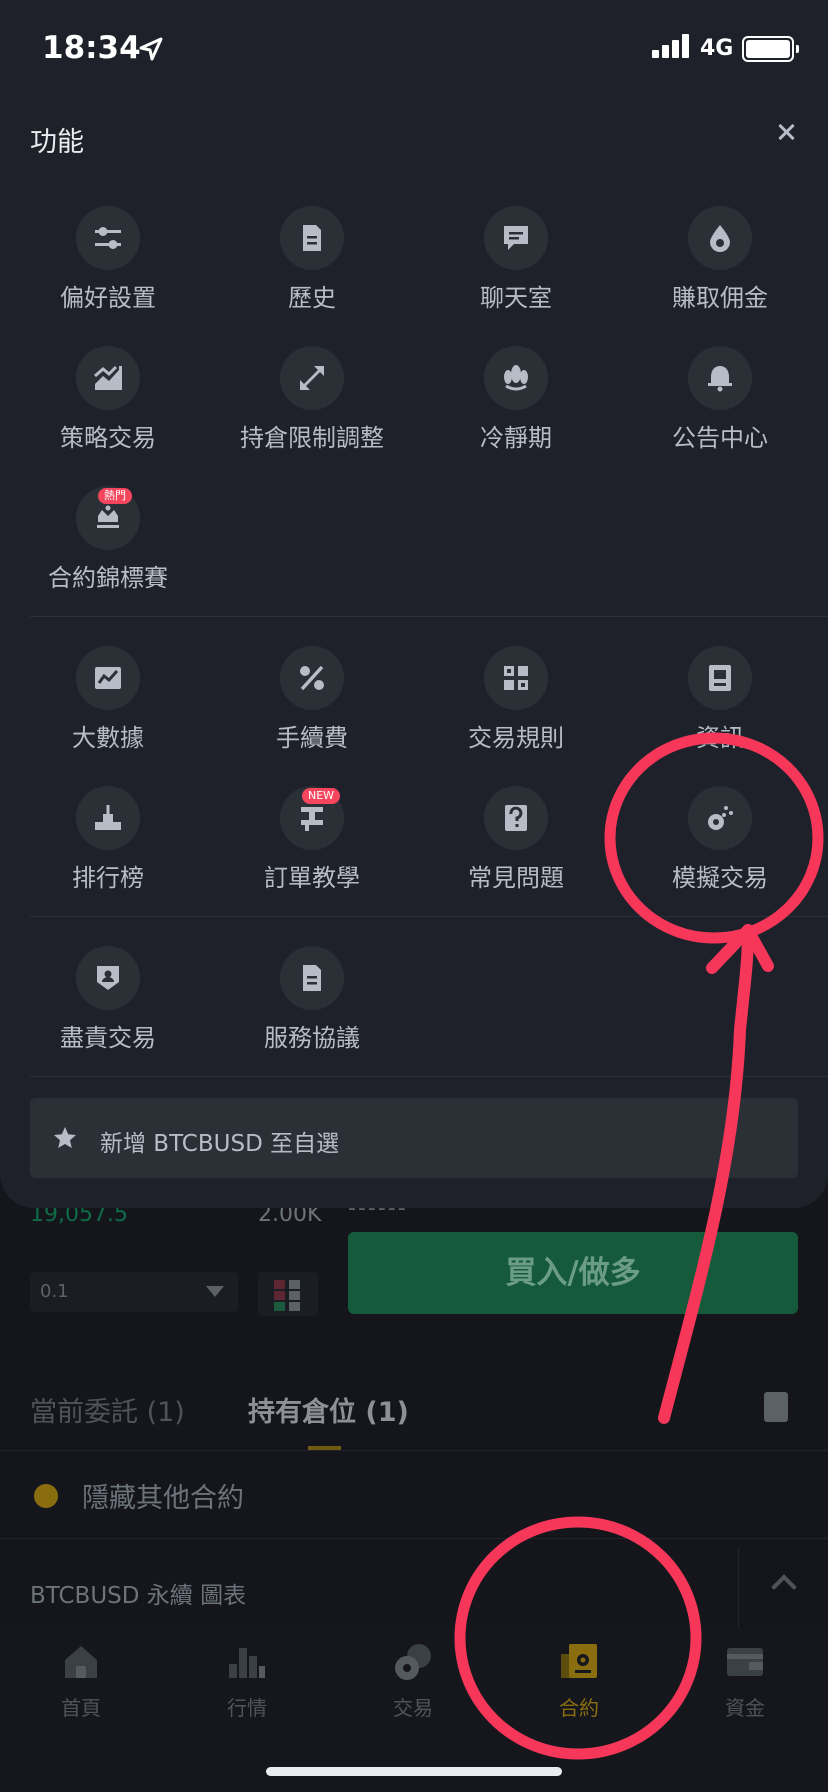 Image resolution: width=828 pixels, height=1792 pixels. I want to click on nav-home-label: 首頁, so click(81, 1708).